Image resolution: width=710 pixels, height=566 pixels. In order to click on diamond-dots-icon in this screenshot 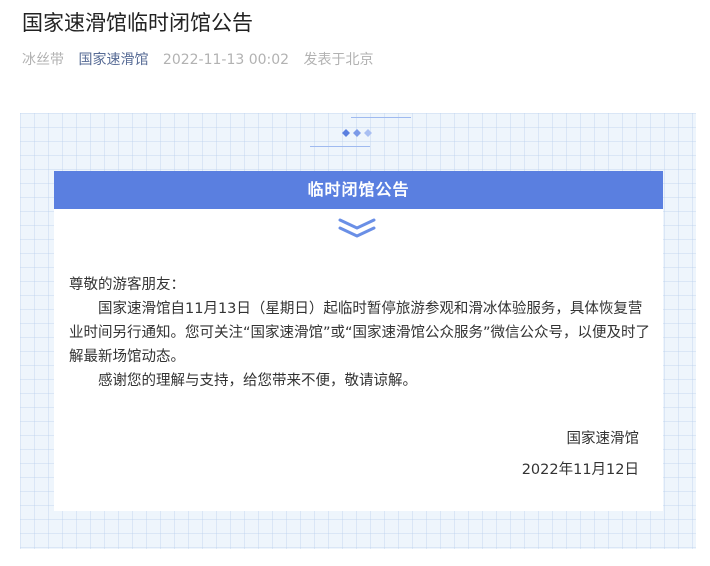, I will do `click(357, 133)`.